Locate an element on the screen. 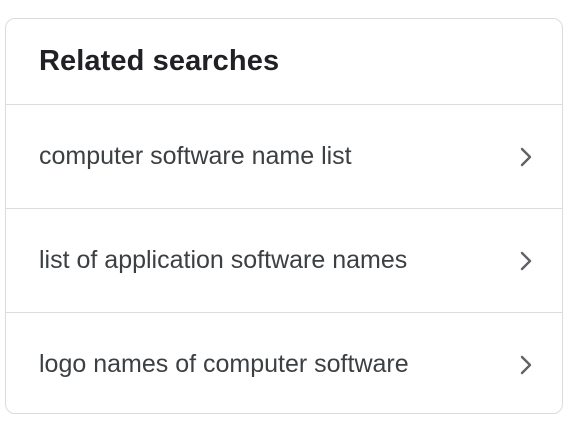 Image resolution: width=576 pixels, height=432 pixels. related-search-label: list of application software names is located at coordinates (223, 260).